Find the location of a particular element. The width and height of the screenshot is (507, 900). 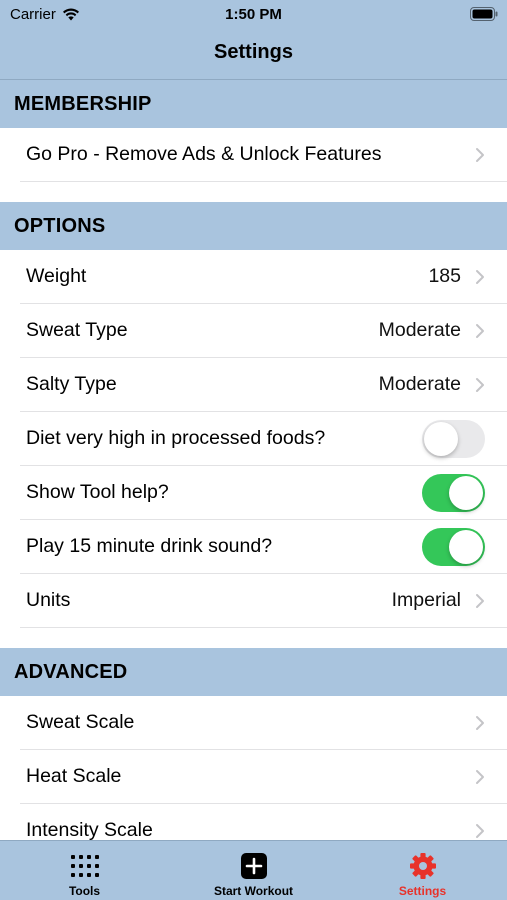

tab-tools: Tools is located at coordinates (84, 870).